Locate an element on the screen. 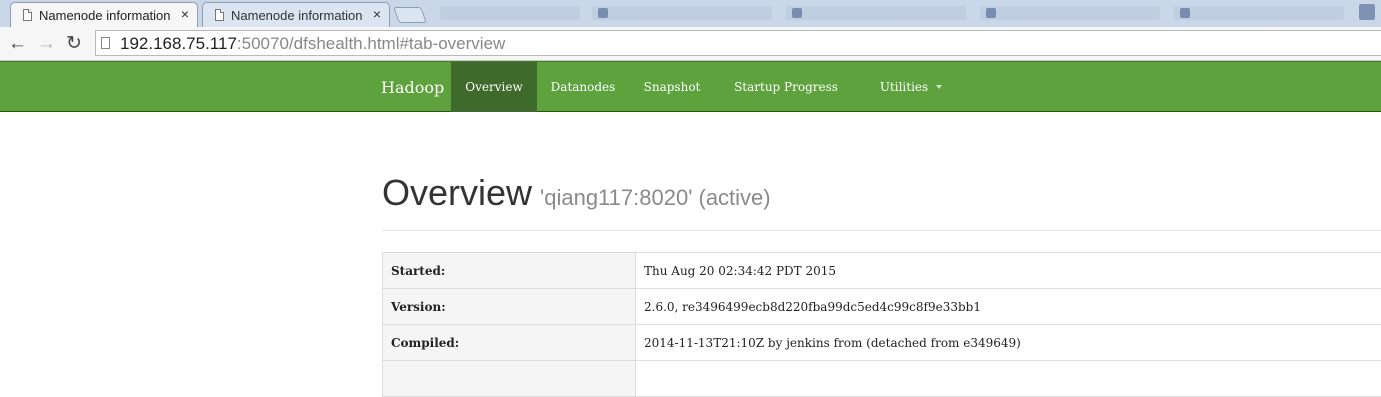 The image size is (1381, 397). row-key is located at coordinates (509, 379).